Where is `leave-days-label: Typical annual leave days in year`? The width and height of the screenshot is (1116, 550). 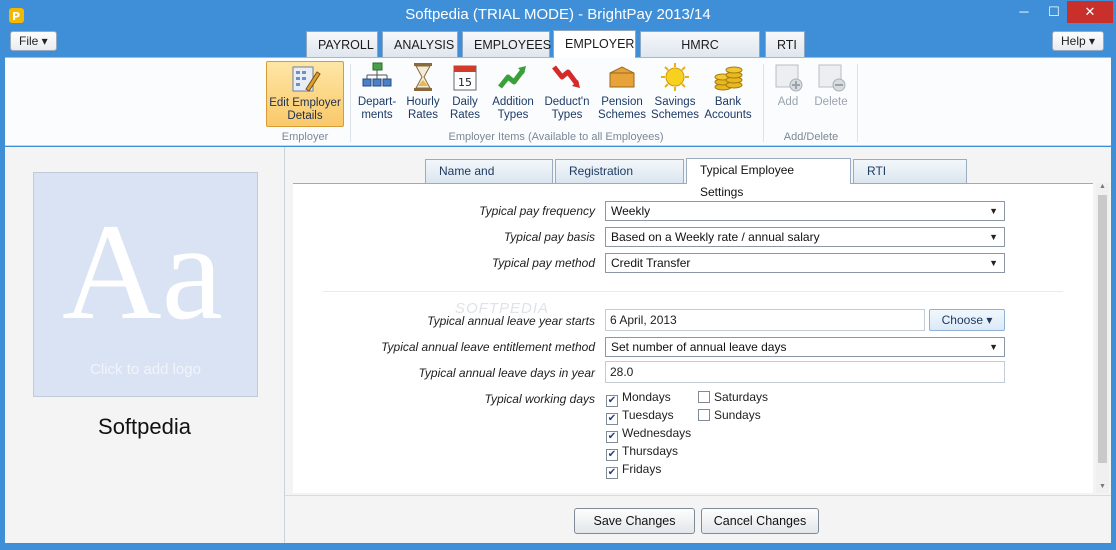 leave-days-label: Typical annual leave days in year is located at coordinates (506, 373).